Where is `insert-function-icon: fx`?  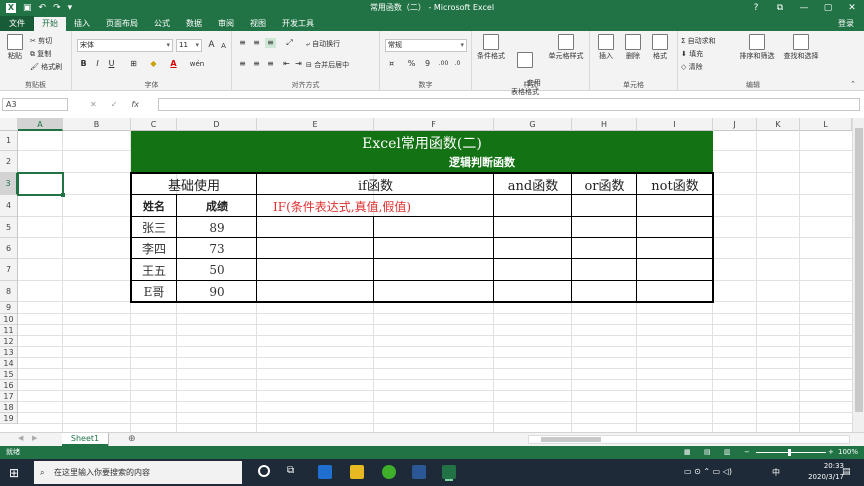 insert-function-icon: fx is located at coordinates (135, 104).